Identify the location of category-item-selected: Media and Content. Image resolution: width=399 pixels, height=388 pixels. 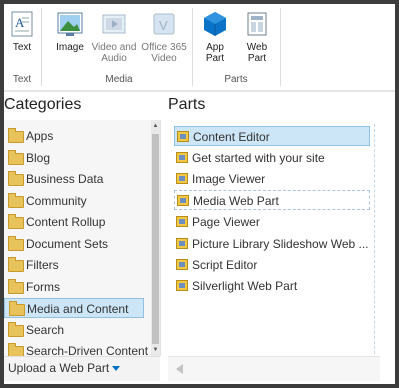
(74, 308).